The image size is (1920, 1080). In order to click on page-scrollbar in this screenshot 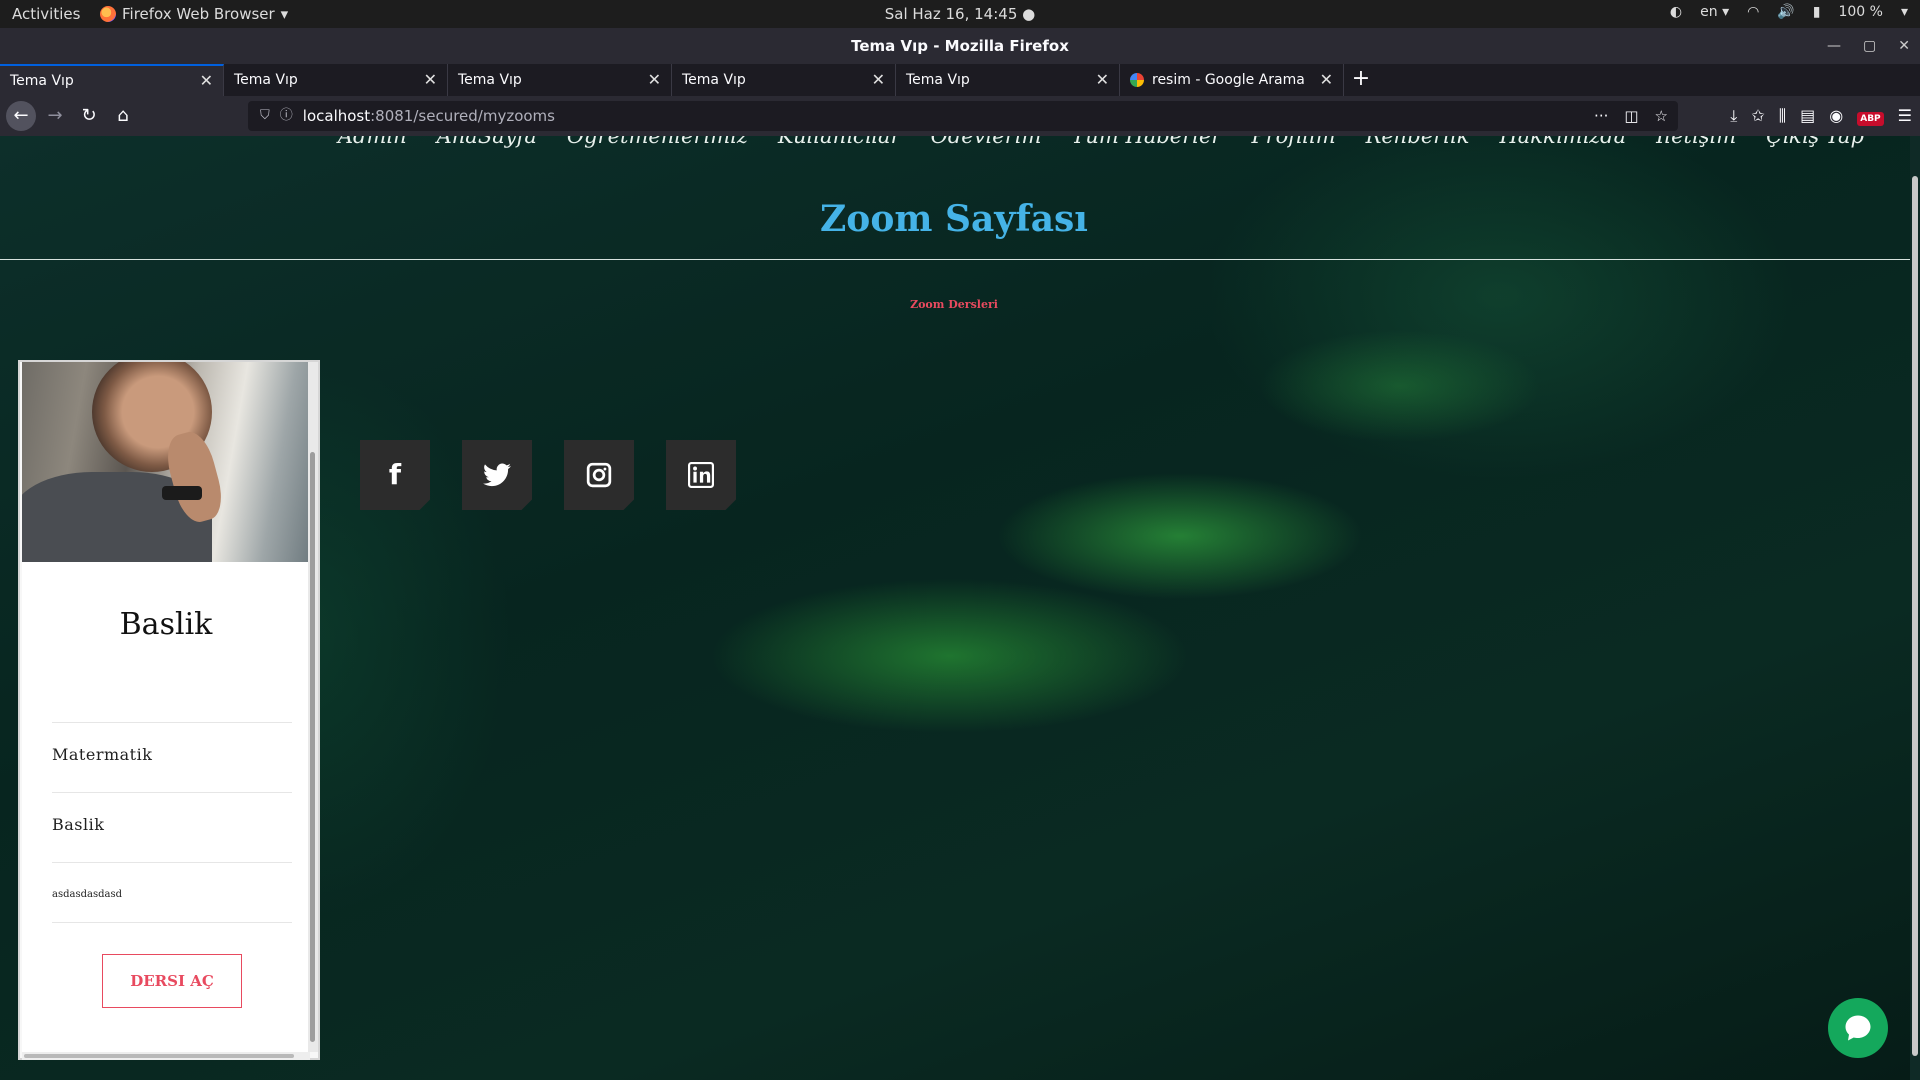, I will do `click(1915, 608)`.